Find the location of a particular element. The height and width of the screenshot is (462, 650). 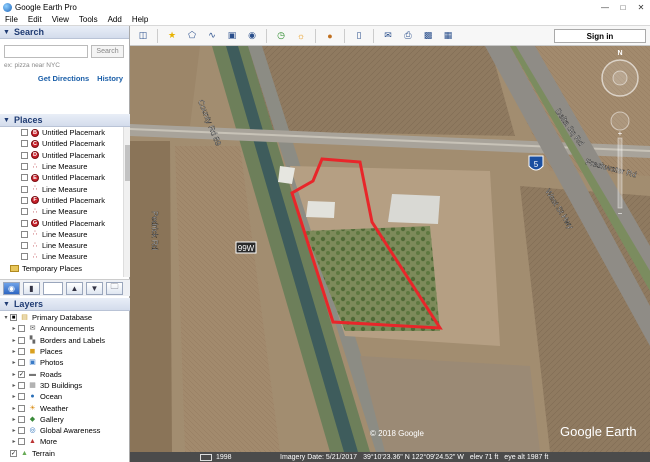

zoom-in-icon: + is located at coordinates (620, 133).